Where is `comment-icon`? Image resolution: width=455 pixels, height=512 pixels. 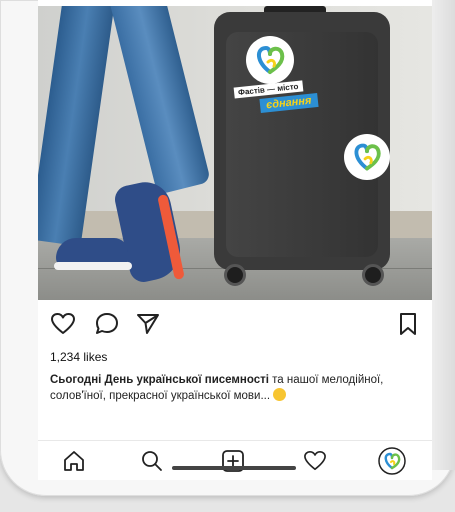
comment-icon is located at coordinates (107, 326).